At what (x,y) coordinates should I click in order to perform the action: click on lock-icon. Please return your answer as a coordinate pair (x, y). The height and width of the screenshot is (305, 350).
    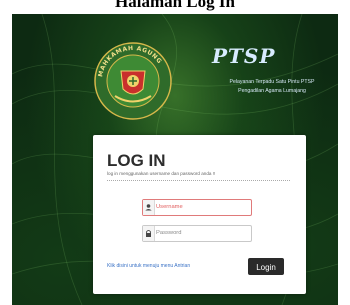
    Looking at the image, I should click on (149, 233).